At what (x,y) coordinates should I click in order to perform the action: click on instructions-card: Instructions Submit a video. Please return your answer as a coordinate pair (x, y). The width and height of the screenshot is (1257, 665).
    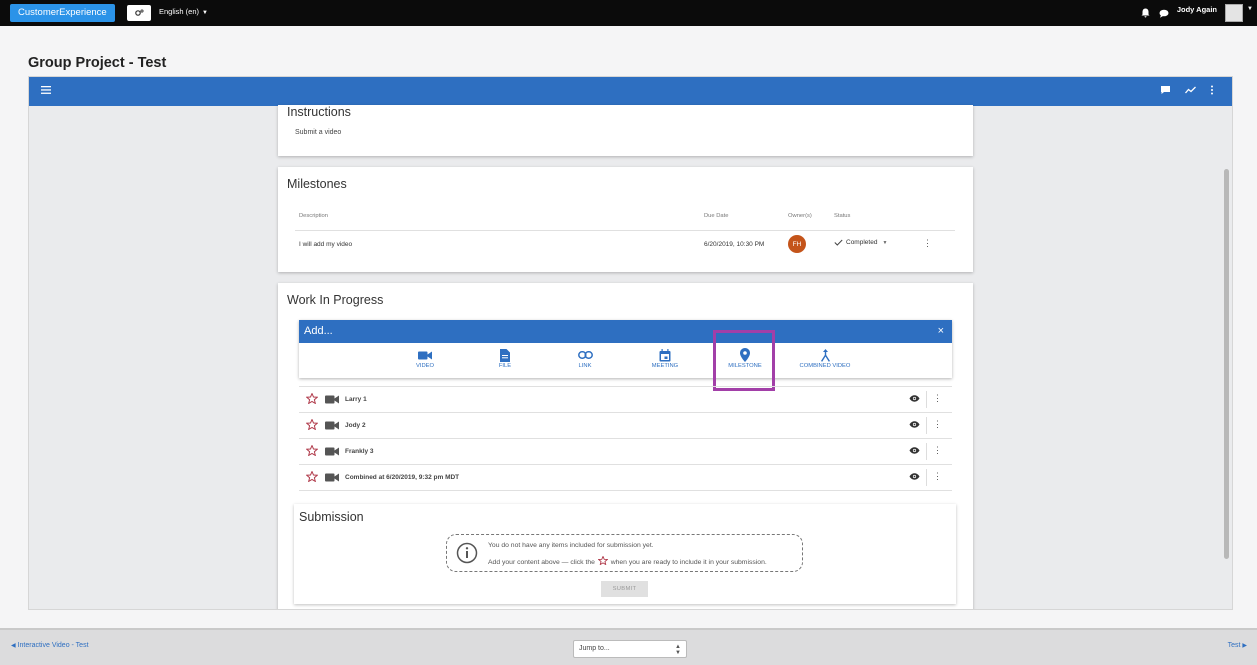
    Looking at the image, I should click on (625, 130).